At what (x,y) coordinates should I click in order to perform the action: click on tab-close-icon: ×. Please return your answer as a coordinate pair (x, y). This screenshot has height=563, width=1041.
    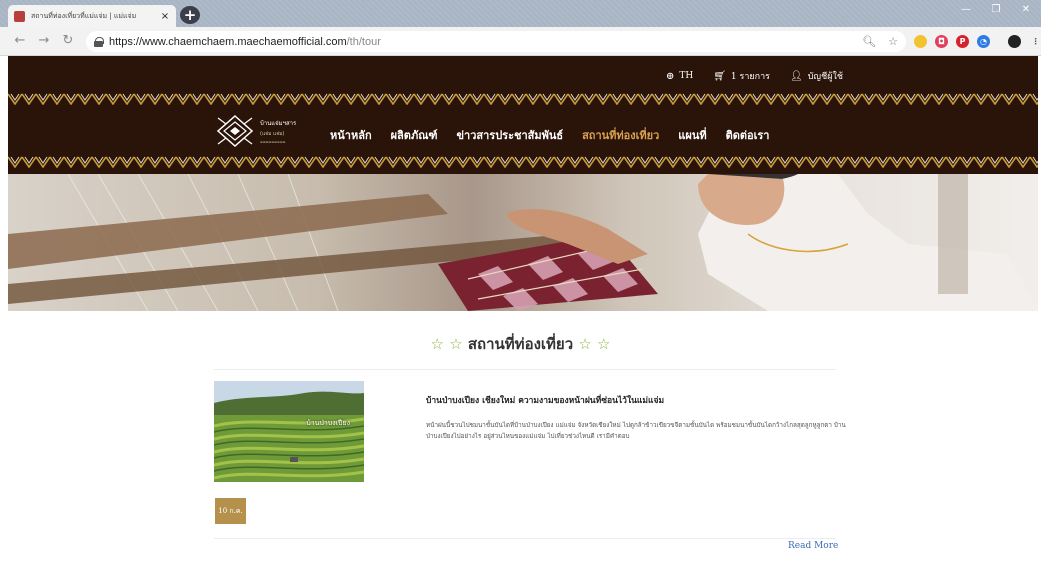
    Looking at the image, I should click on (165, 16).